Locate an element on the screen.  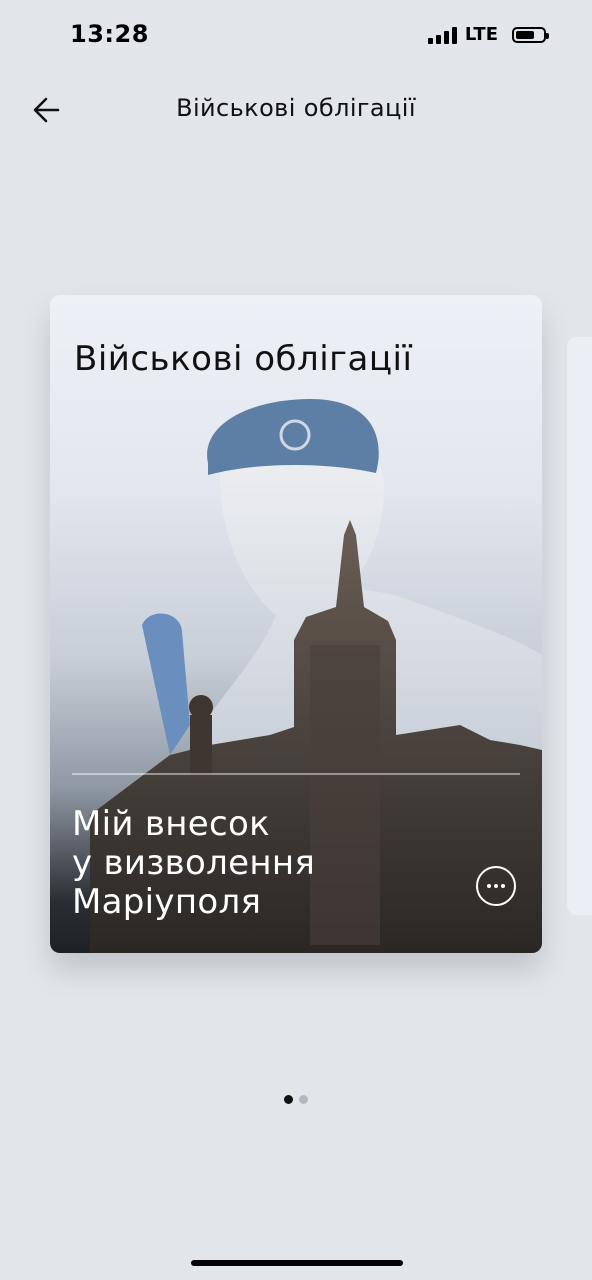
pager-dot-active is located at coordinates (288, 1099).